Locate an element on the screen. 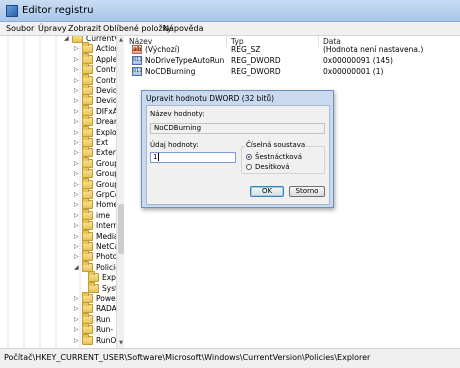 This screenshot has width=460, height=368. scroll-thumb is located at coordinates (121, 229).